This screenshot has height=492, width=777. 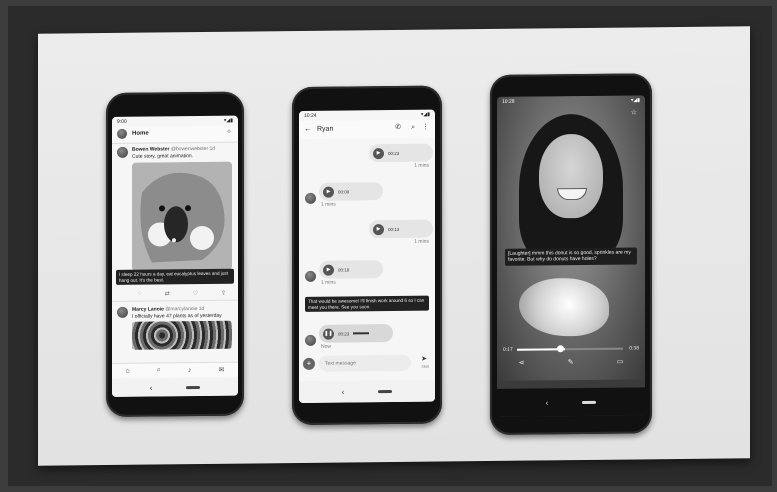 I want to click on phone3-status-time: 10:28, so click(x=508, y=101).